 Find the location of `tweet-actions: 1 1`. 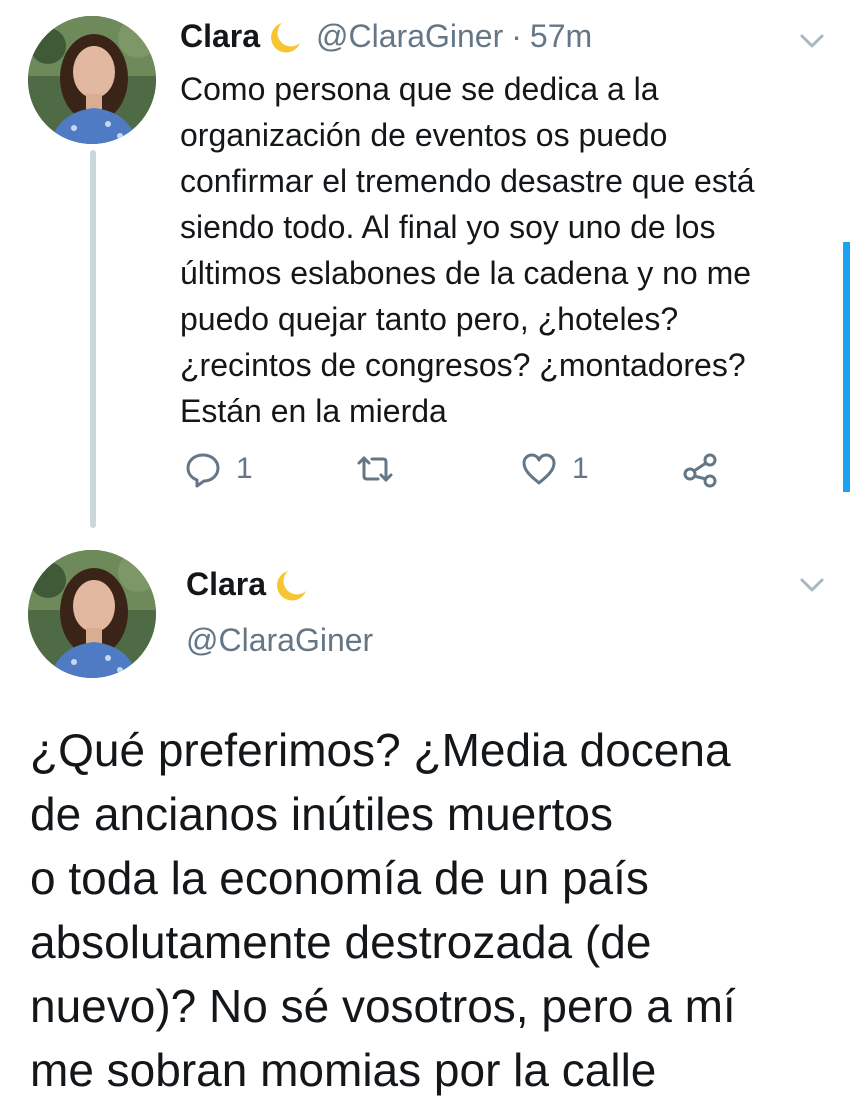

tweet-actions: 1 1 is located at coordinates (460, 474).